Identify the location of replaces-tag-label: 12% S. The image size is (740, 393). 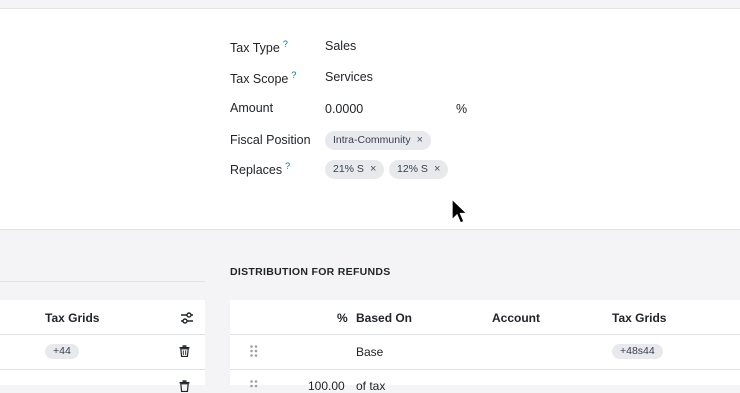
(412, 169).